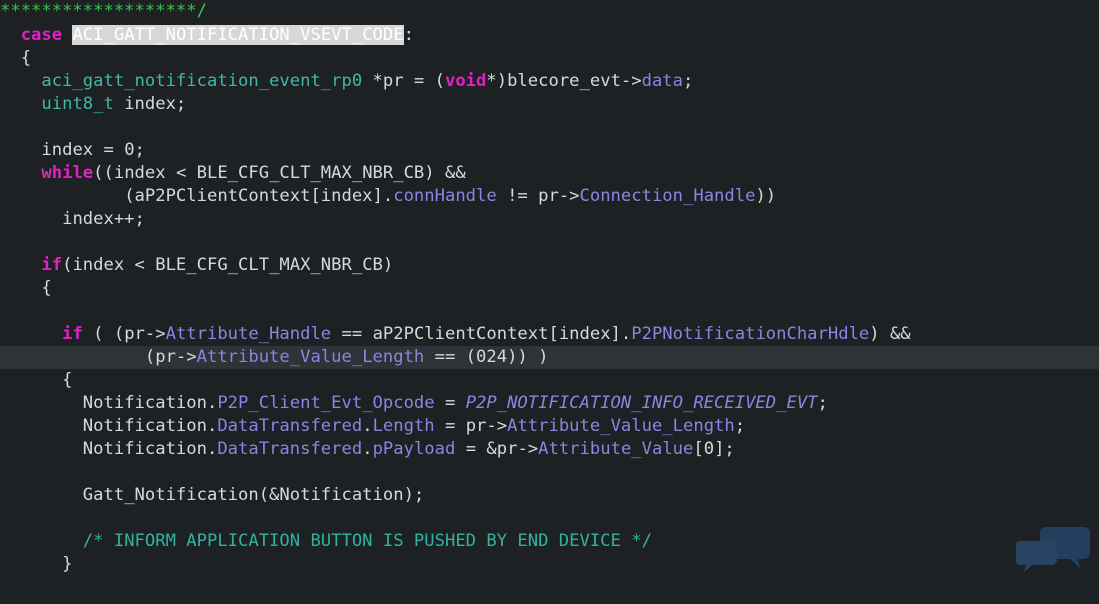 This screenshot has height=604, width=1099. What do you see at coordinates (471, 426) in the screenshot?
I see `code-token: = pr->` at bounding box center [471, 426].